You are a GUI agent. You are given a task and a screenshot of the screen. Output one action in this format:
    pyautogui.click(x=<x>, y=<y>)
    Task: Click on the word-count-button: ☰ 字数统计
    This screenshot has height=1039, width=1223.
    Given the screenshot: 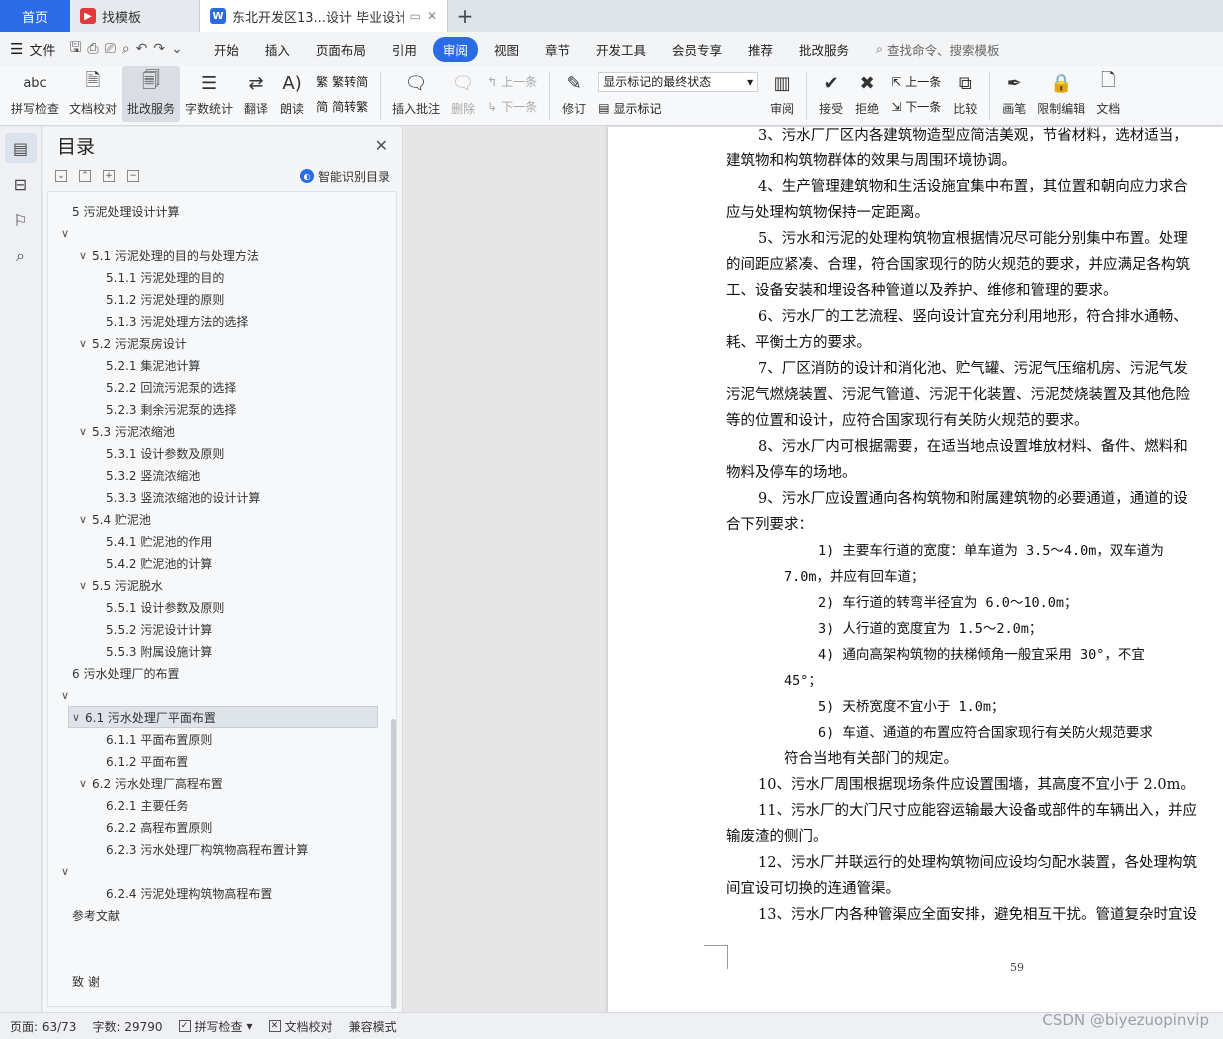 What is the action you would take?
    pyautogui.click(x=209, y=94)
    